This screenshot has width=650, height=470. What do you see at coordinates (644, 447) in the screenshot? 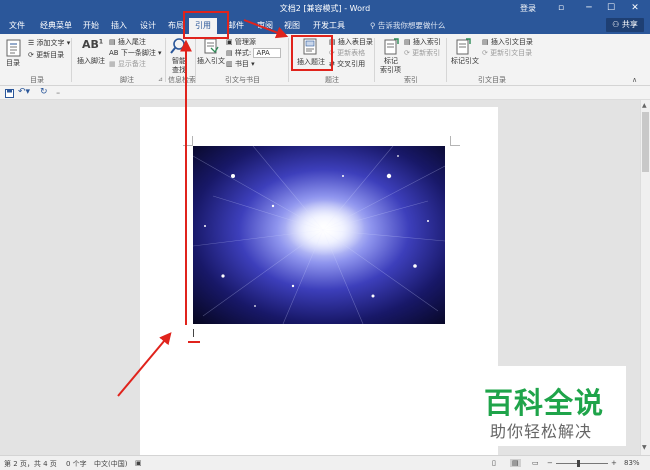
I see `scroll-down-icon: ▼` at bounding box center [644, 447].